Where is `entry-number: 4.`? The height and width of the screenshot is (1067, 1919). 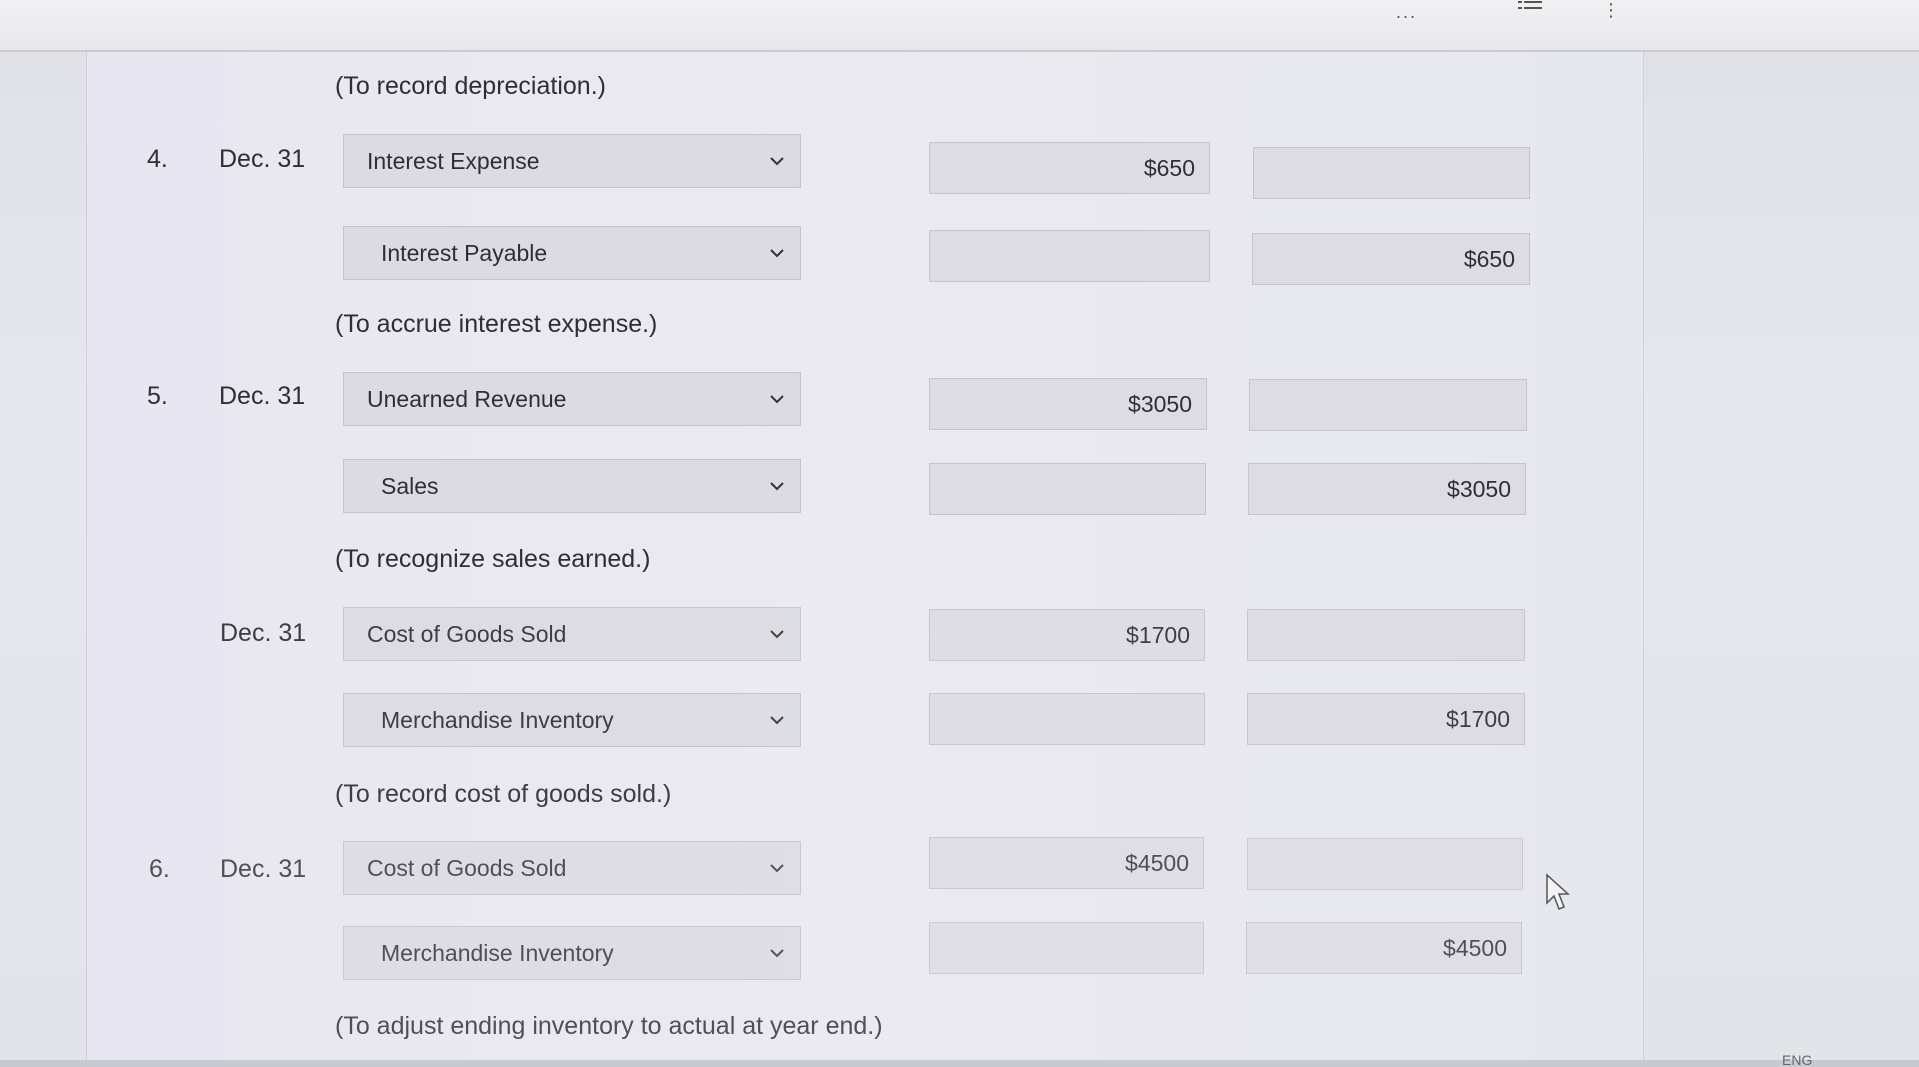
entry-number: 4. is located at coordinates (157, 159).